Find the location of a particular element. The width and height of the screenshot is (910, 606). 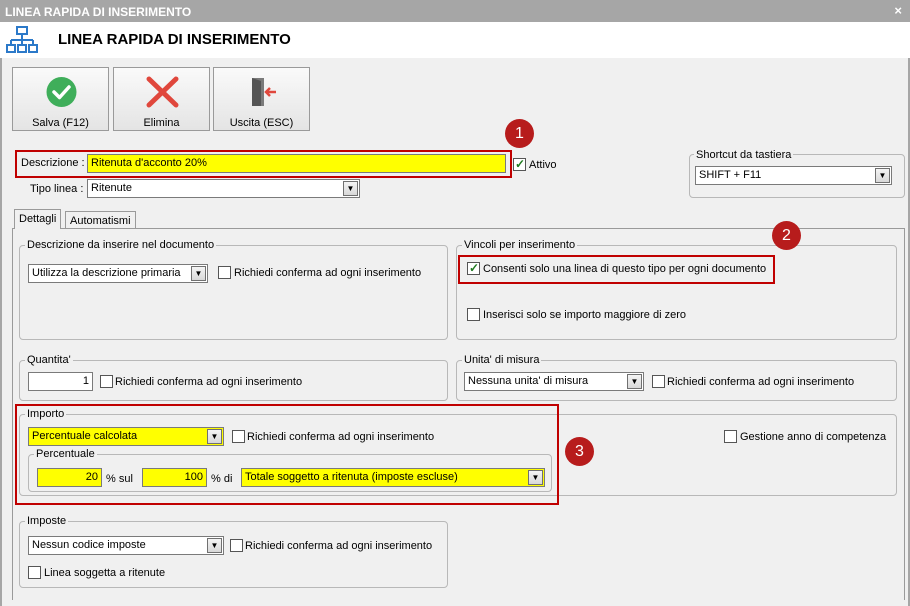

quantita-confirm-checkbox is located at coordinates (106, 381).